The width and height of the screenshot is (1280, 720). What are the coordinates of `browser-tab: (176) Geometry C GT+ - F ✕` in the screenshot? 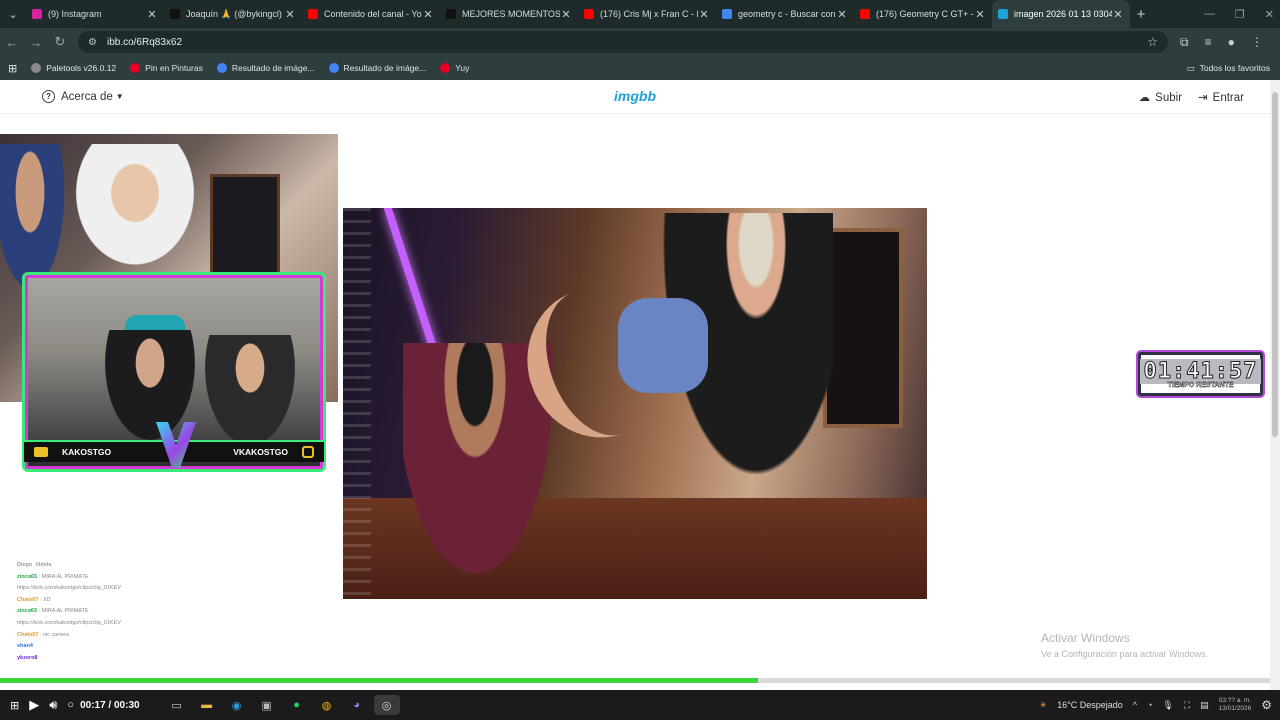 It's located at (923, 14).